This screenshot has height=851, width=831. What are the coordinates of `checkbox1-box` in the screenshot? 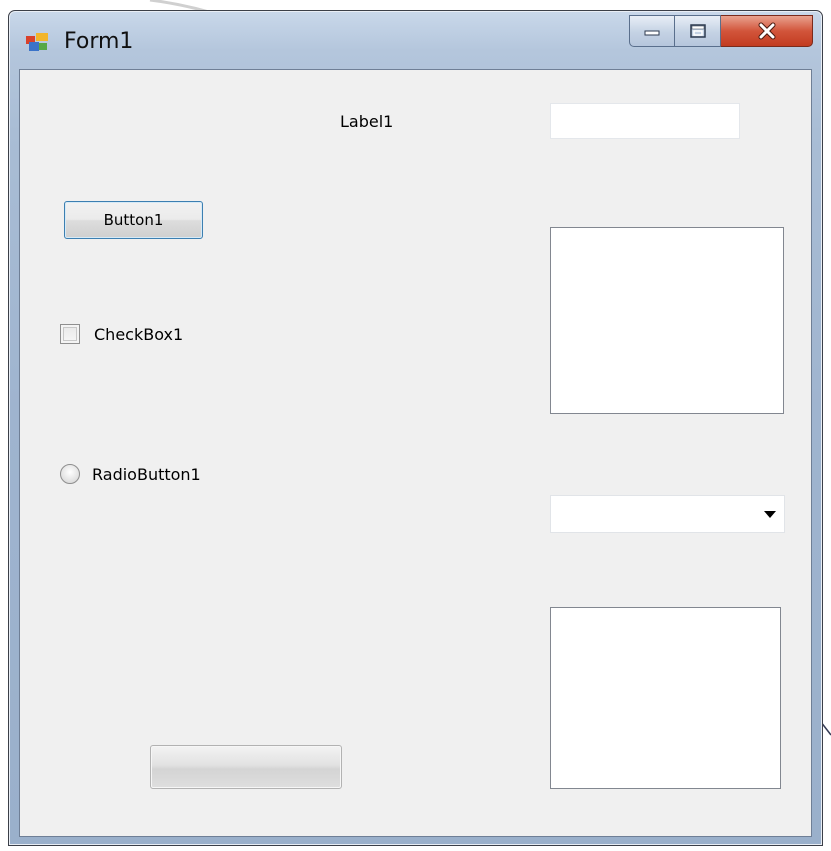 It's located at (70, 334).